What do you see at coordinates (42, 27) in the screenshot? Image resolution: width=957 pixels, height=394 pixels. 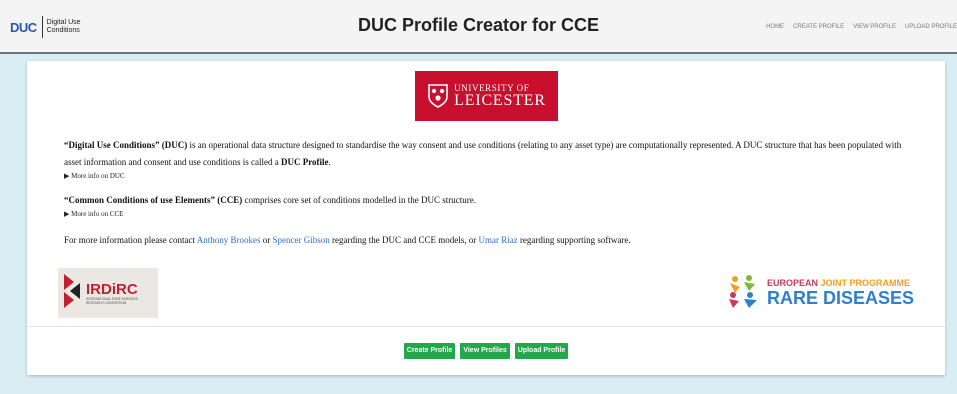 I see `logo-divider` at bounding box center [42, 27].